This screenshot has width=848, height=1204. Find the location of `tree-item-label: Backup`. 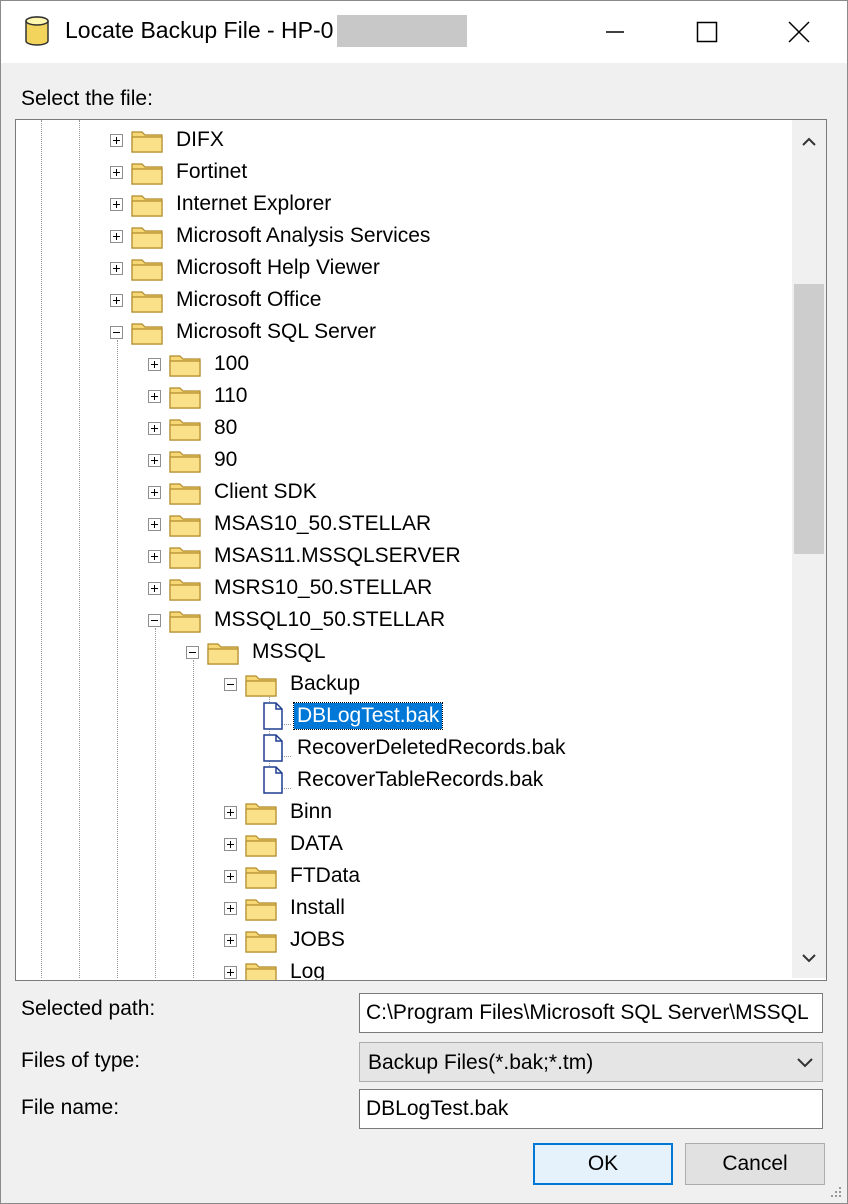

tree-item-label: Backup is located at coordinates (325, 683).